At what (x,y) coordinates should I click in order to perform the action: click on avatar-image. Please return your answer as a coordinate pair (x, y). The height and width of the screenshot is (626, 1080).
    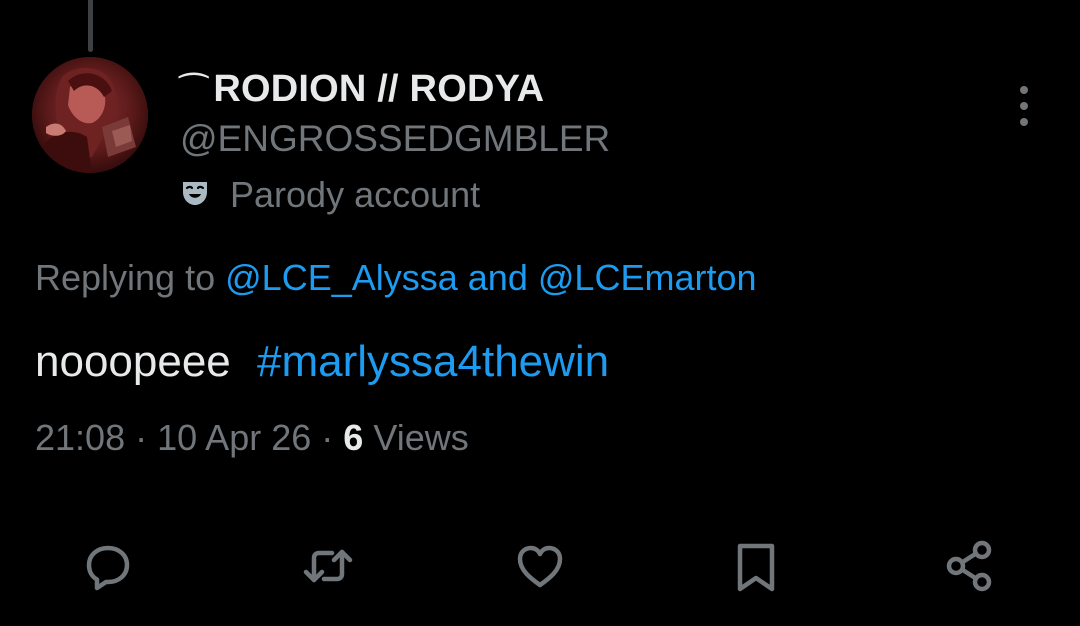
    Looking at the image, I should click on (90, 115).